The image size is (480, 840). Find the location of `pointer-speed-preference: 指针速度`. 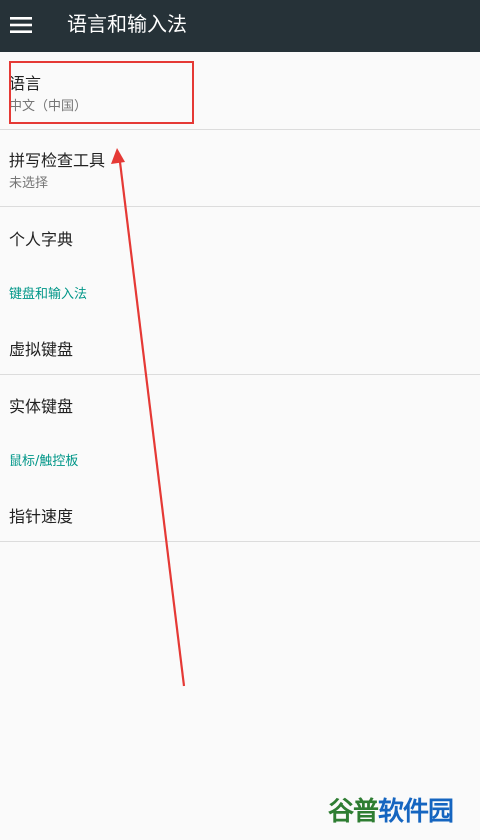

pointer-speed-preference: 指针速度 is located at coordinates (240, 512).